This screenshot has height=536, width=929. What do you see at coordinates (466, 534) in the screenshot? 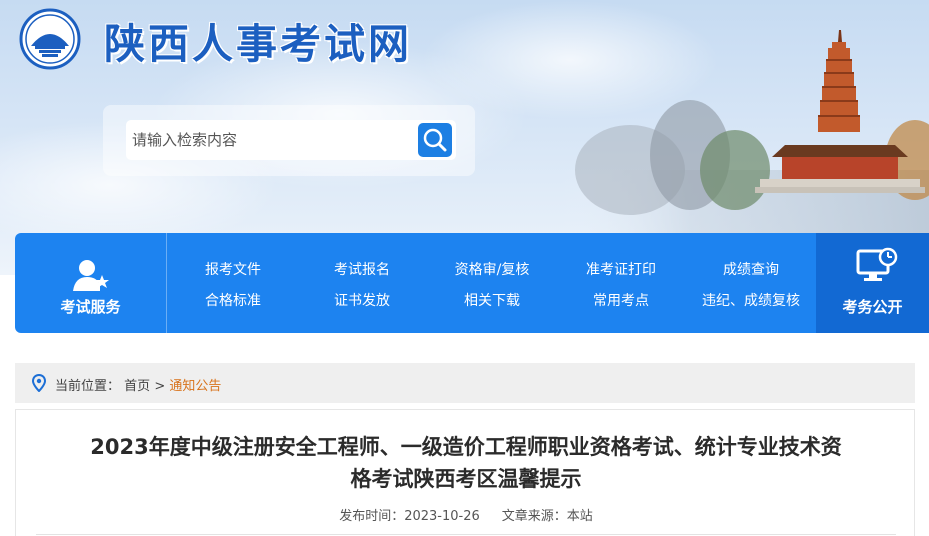
I see `meta-divider` at bounding box center [466, 534].